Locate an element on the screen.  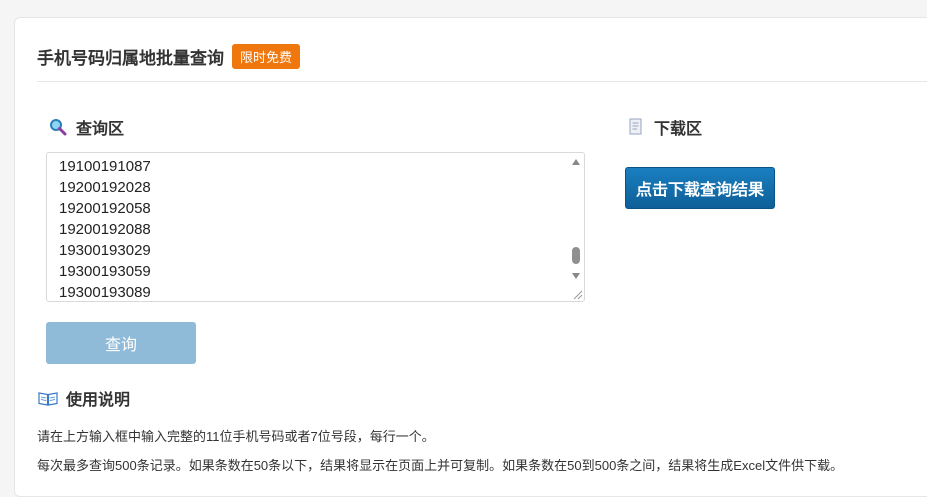
download-section-label: 下载区 is located at coordinates (678, 129).